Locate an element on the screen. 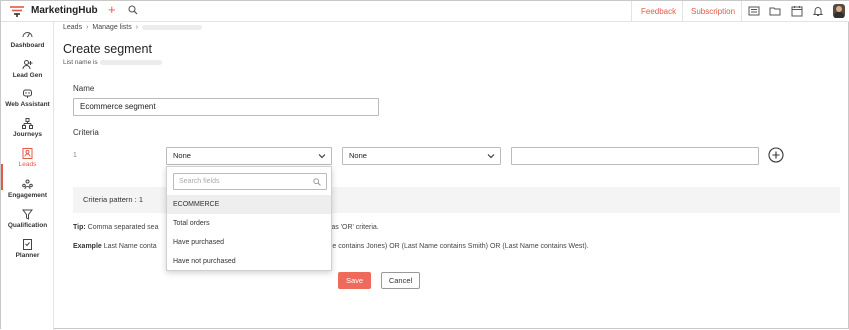 The width and height of the screenshot is (849, 330). app-title: MarketingHub is located at coordinates (64, 10).